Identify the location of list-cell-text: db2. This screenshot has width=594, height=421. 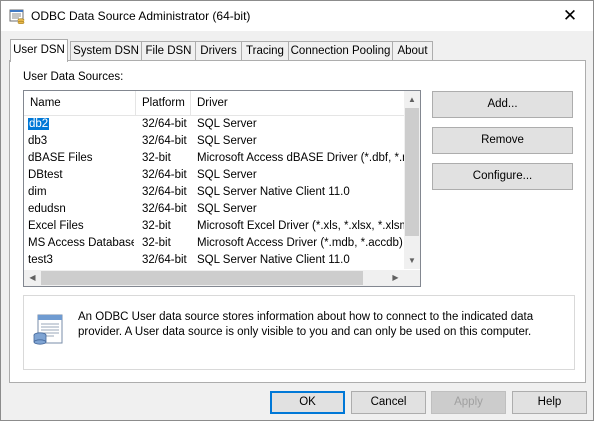
(39, 124).